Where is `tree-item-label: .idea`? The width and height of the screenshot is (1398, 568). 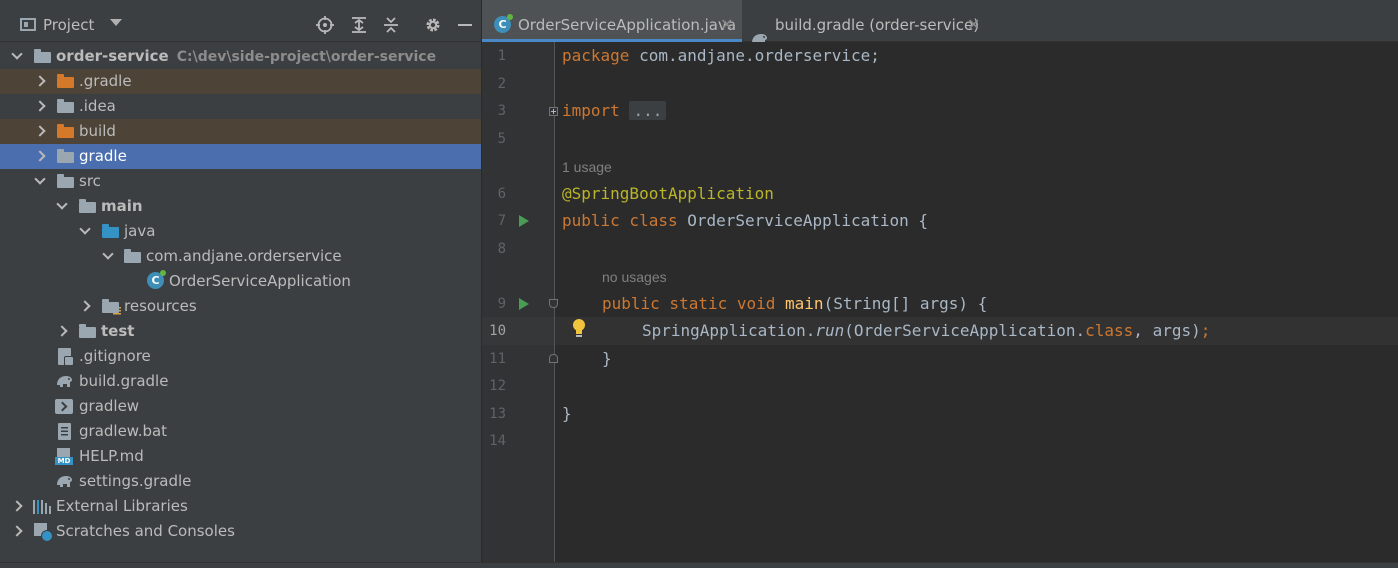 tree-item-label: .idea is located at coordinates (97, 106).